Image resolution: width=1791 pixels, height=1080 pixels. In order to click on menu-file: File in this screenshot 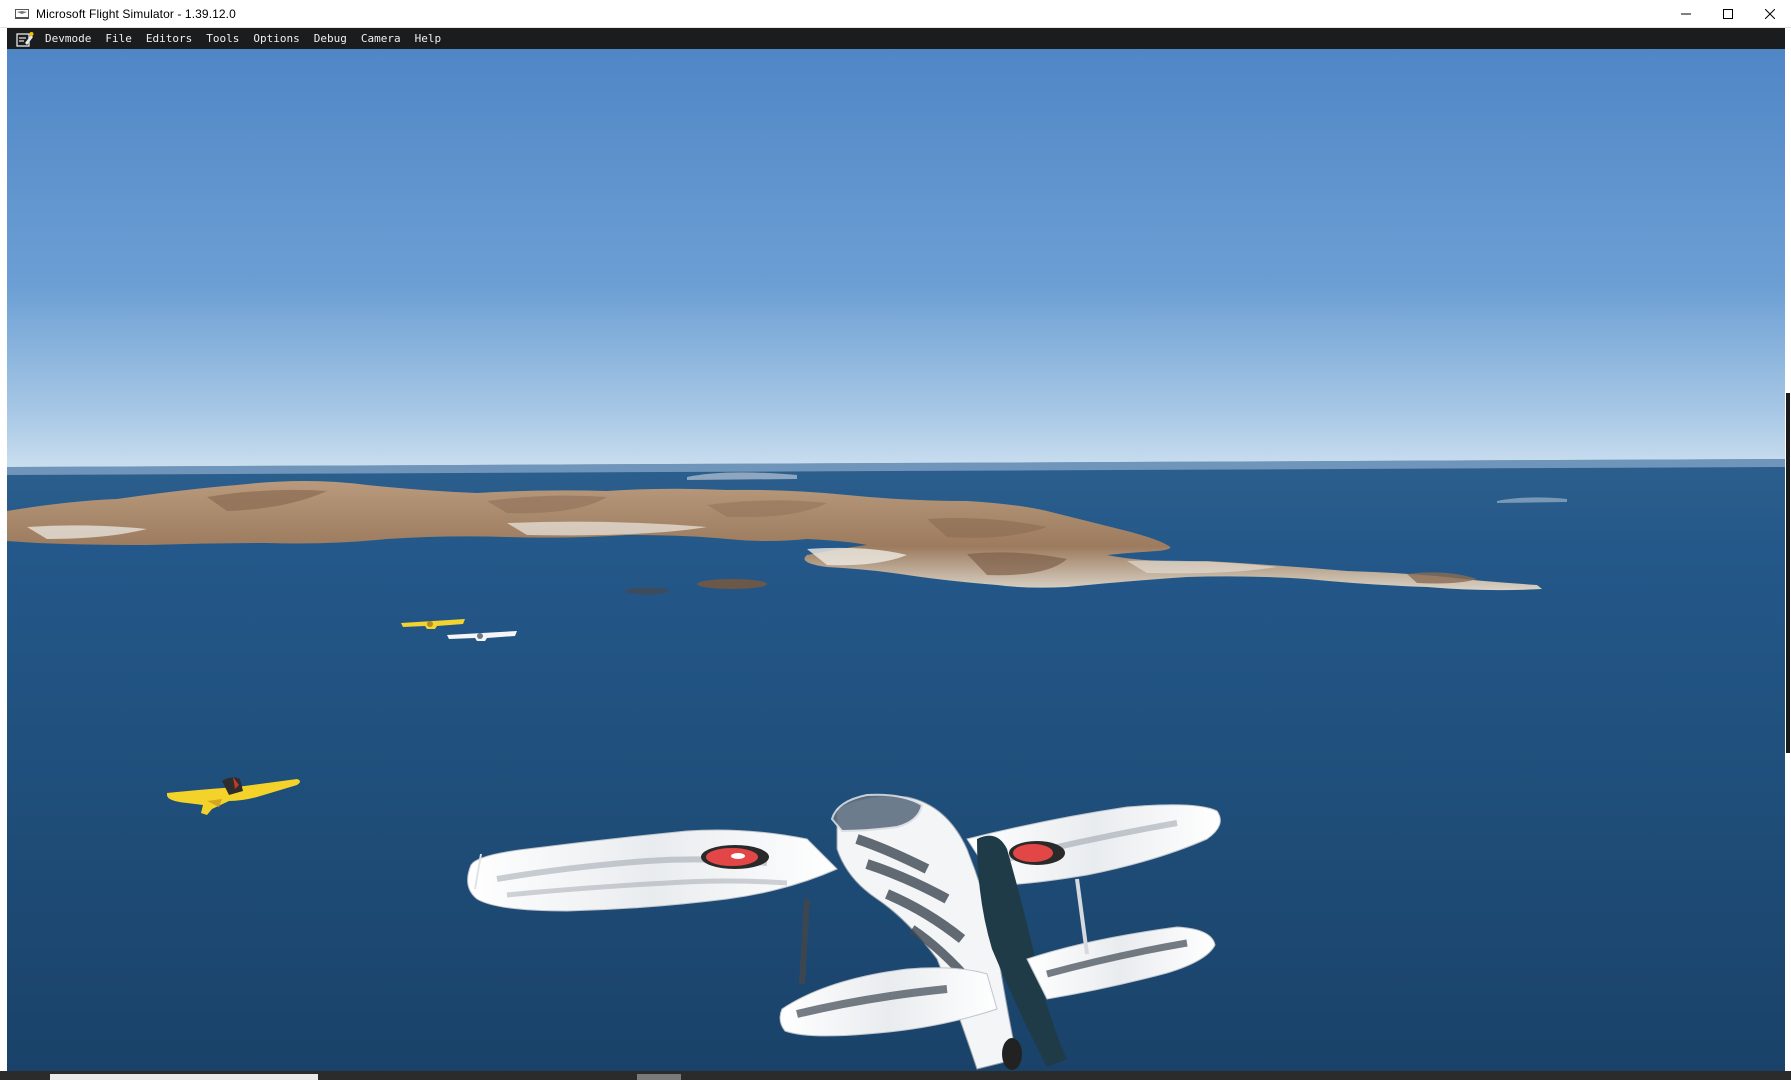, I will do `click(118, 38)`.